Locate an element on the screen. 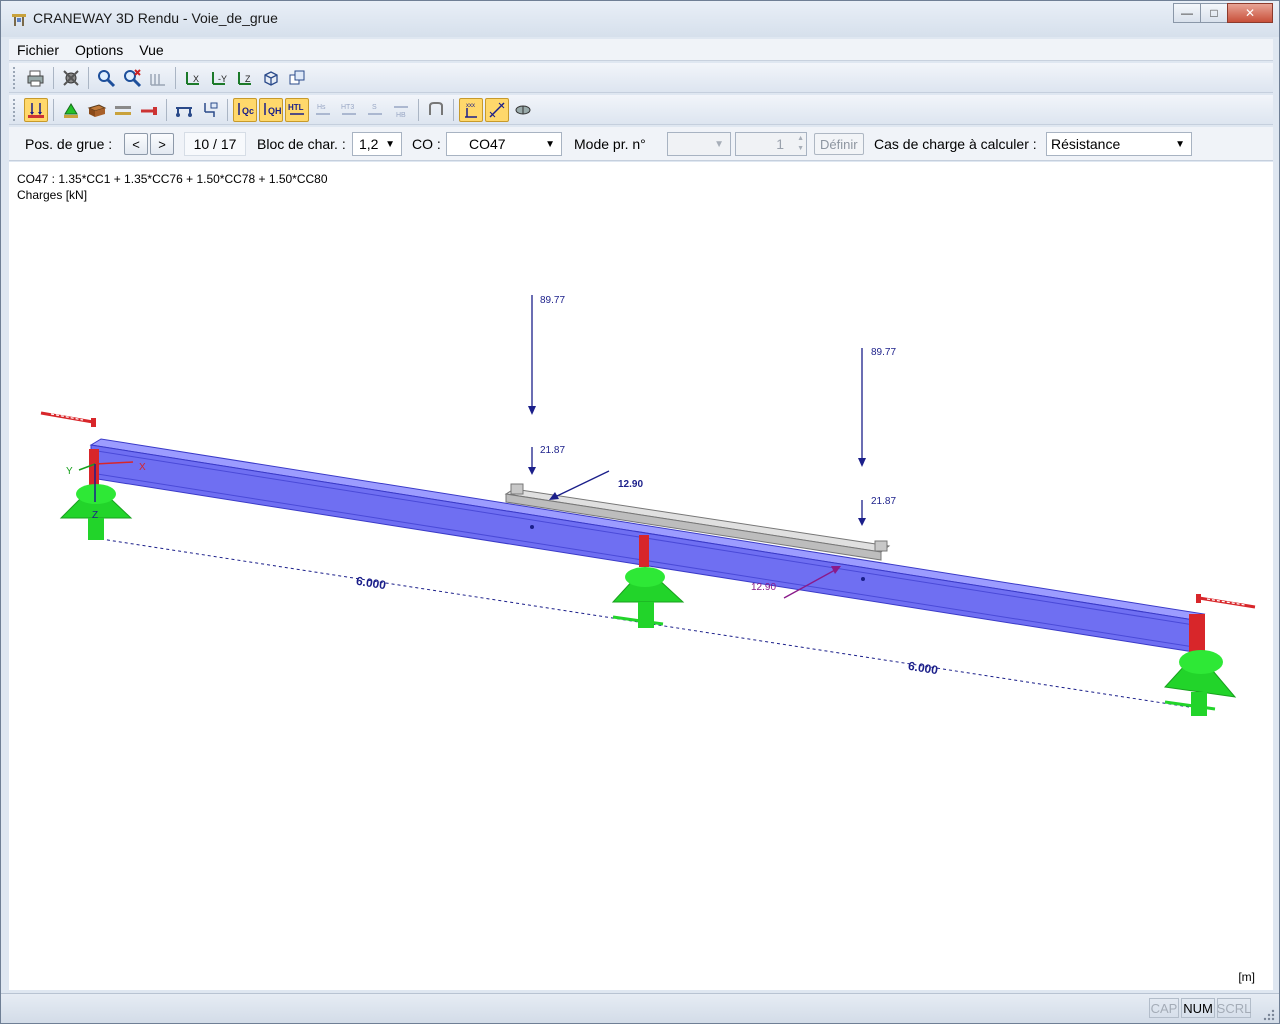 The width and height of the screenshot is (1280, 1024). load-v2-label: 89.77 is located at coordinates (883, 352).